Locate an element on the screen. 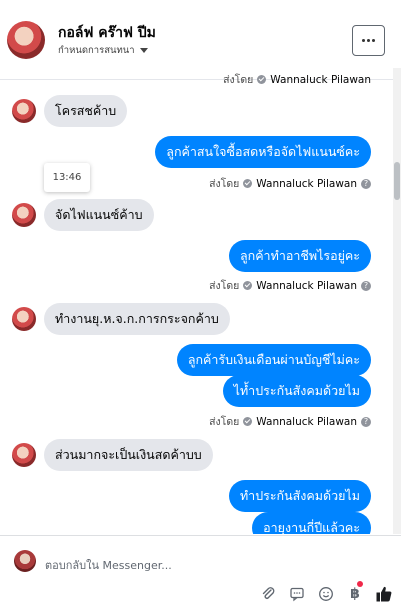 The width and height of the screenshot is (401, 610). outgoing-message: ลูกค้าสนใจซื้อสดหรือจัดไฟแนนซ์คะ is located at coordinates (263, 152).